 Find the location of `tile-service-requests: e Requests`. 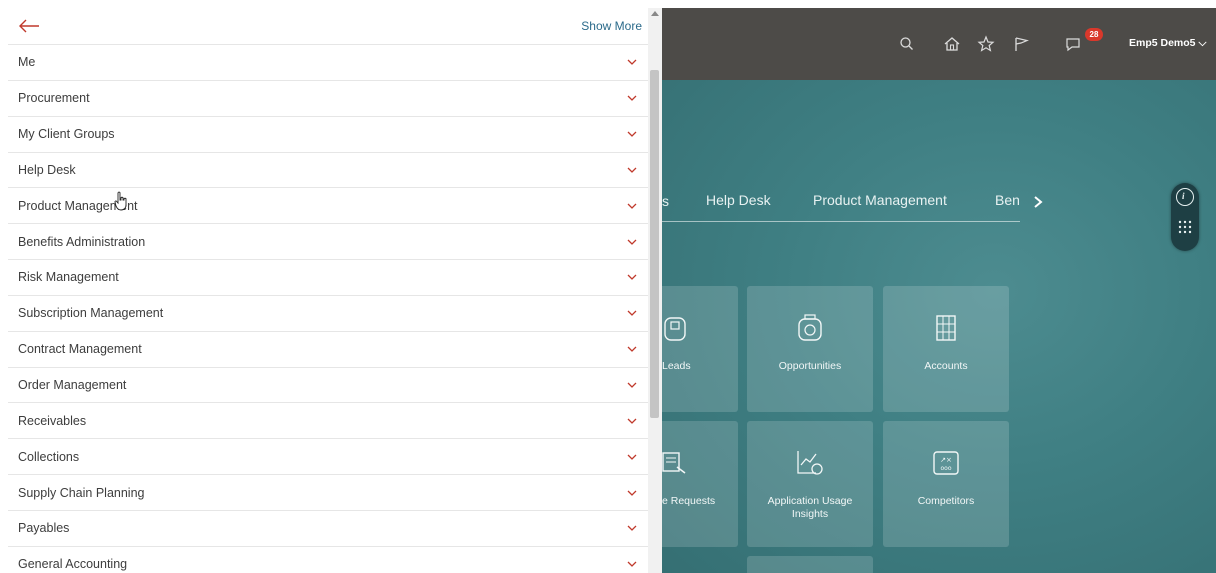

tile-service-requests: e Requests is located at coordinates (700, 484).